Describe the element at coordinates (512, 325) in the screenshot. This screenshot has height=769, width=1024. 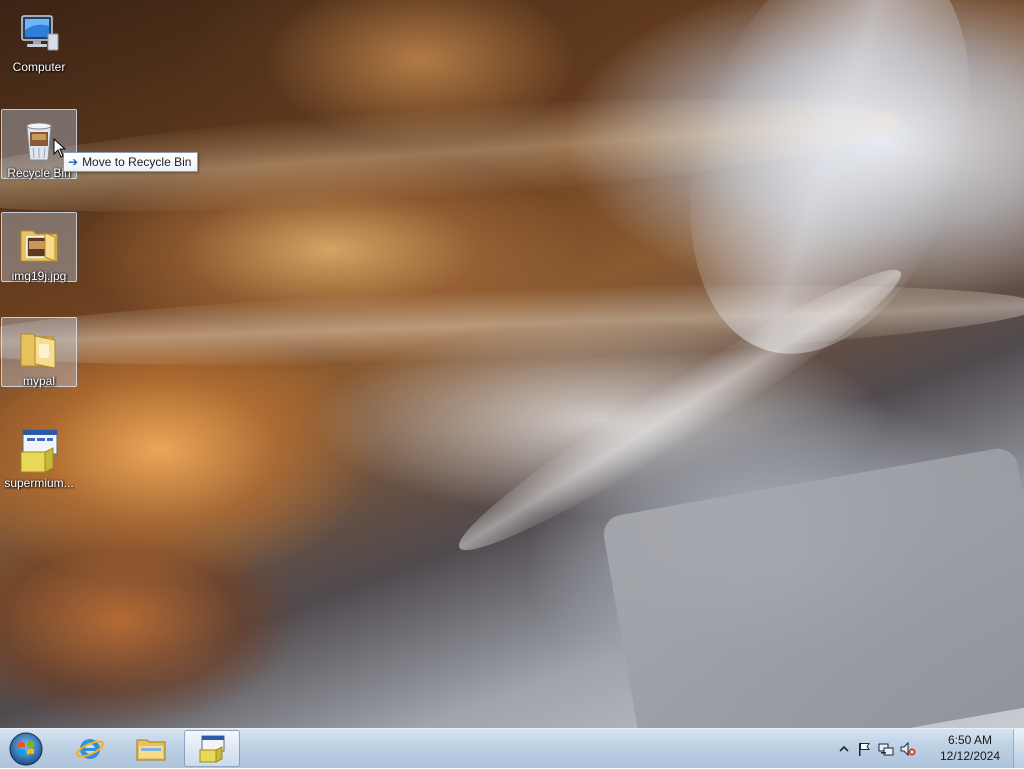
I see `wallpaper-band` at that location.